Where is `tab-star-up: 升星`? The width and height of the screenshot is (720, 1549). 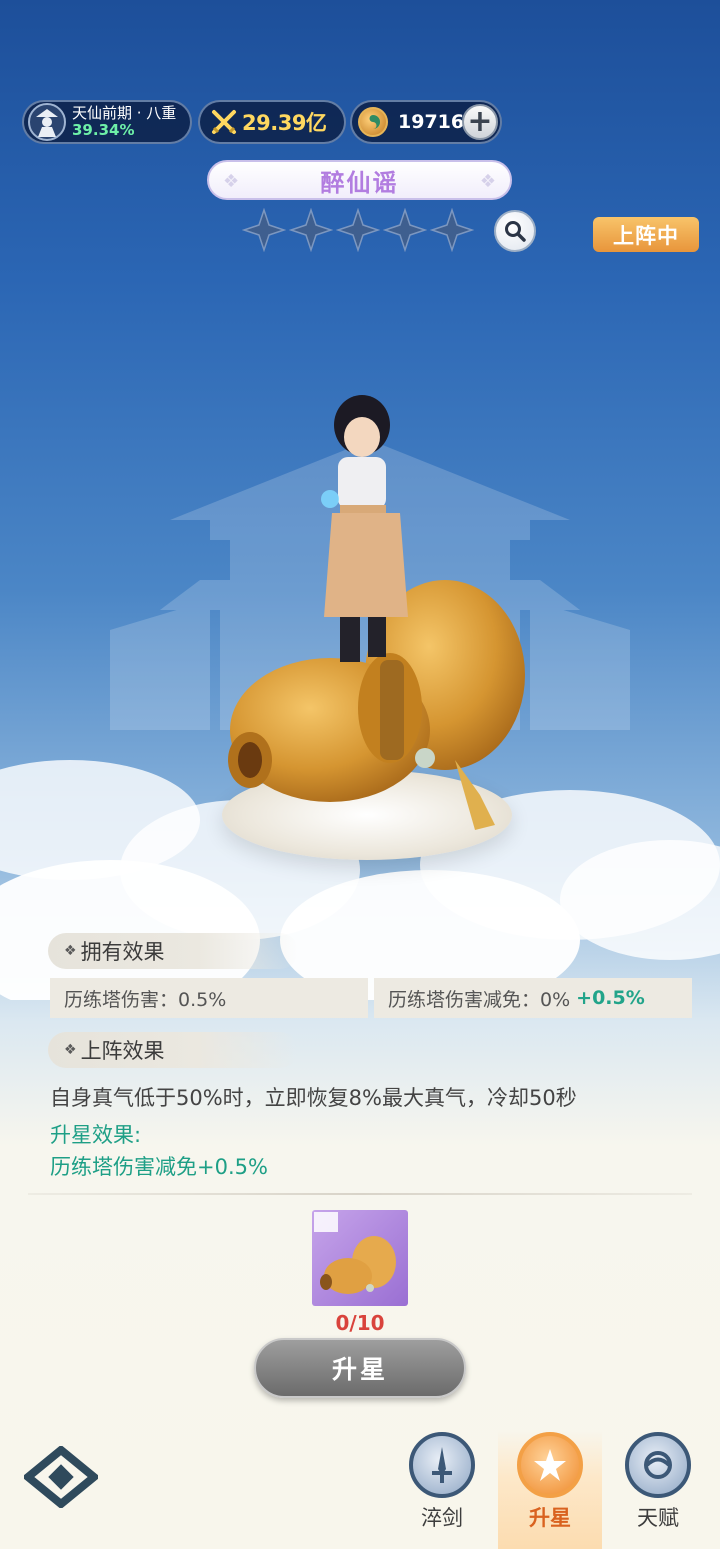 tab-star-up: 升星 is located at coordinates (550, 1489).